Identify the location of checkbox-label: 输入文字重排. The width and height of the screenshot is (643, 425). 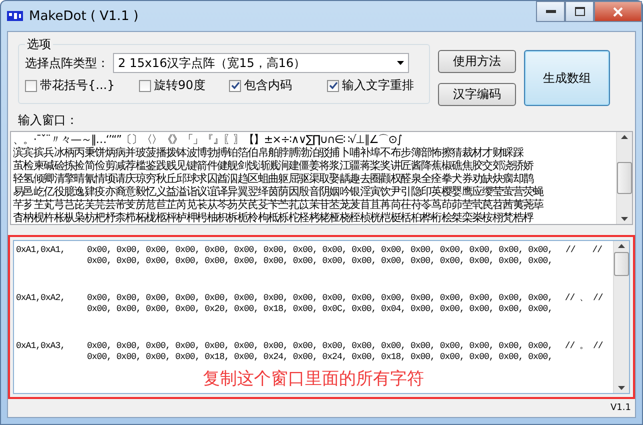
(378, 85).